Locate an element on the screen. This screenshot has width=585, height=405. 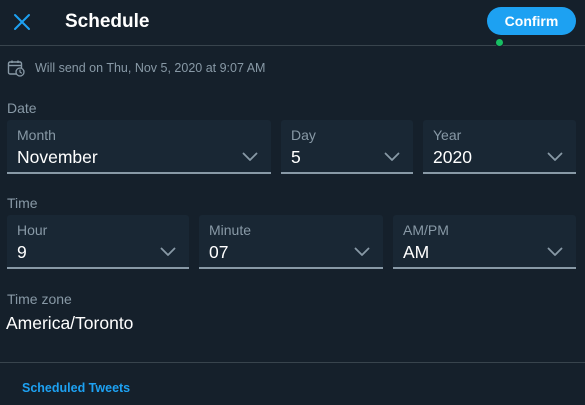
hour-value: 9 is located at coordinates (22, 252).